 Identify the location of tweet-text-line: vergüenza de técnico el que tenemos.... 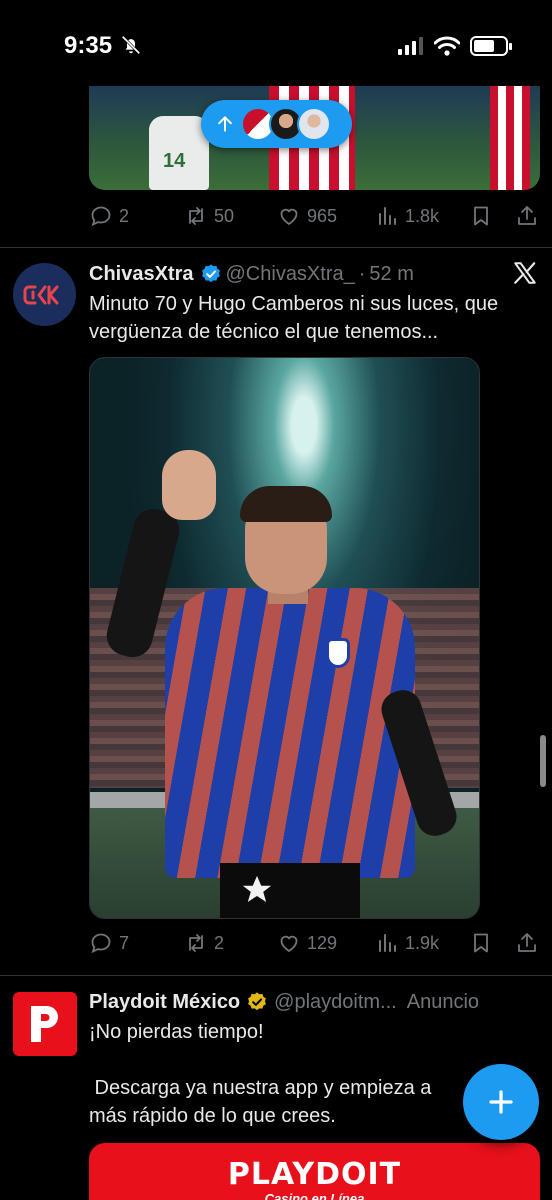
(264, 332).